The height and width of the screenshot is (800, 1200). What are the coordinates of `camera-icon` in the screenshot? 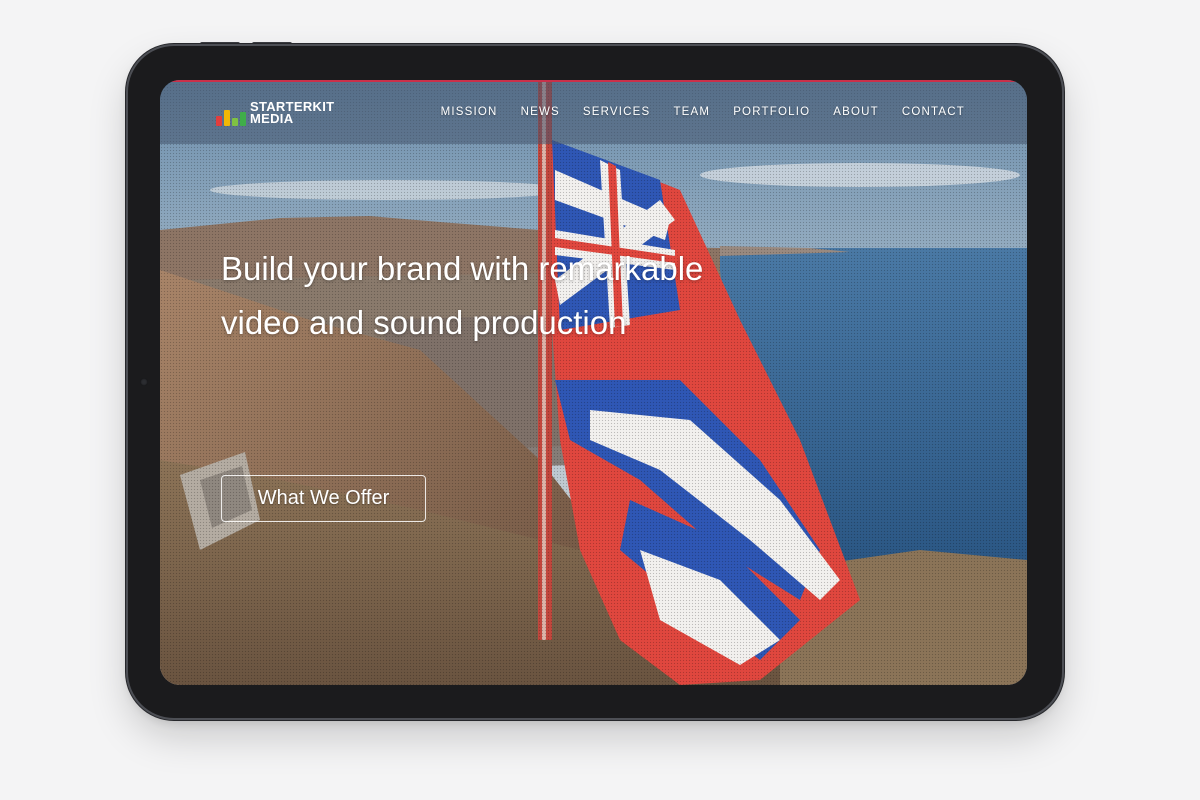 It's located at (144, 382).